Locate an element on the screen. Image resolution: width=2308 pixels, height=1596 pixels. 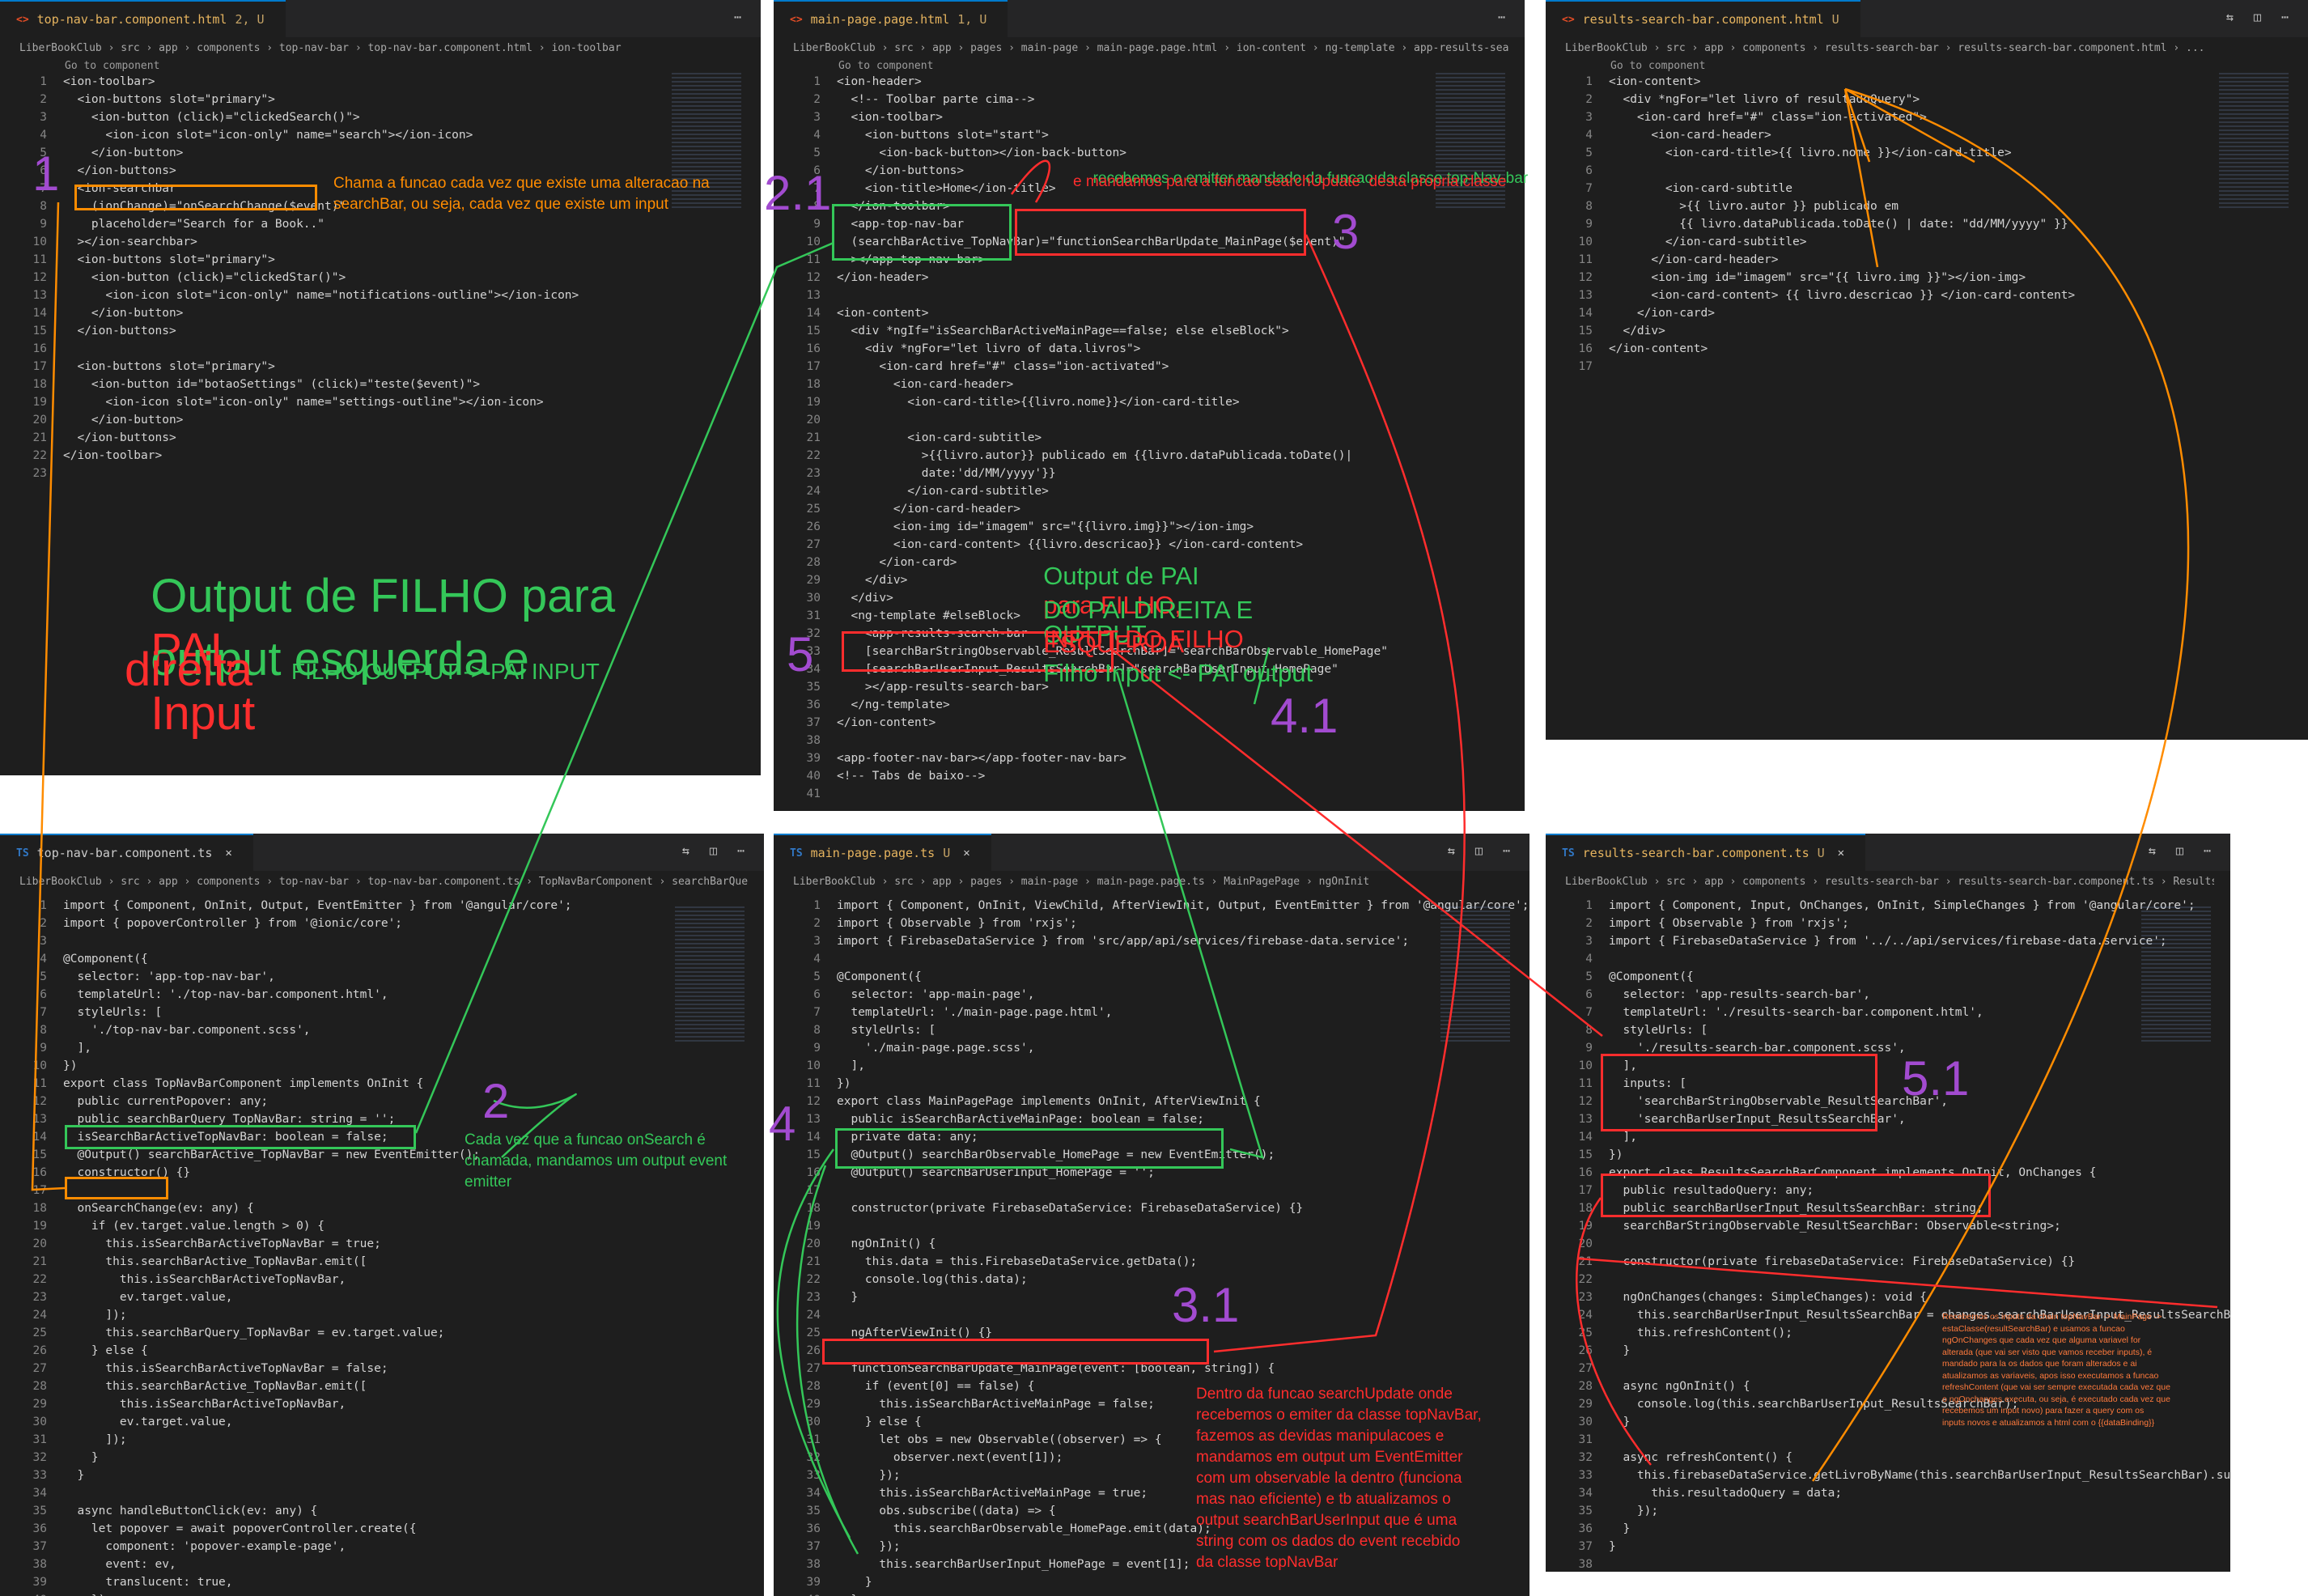
code-line: 18 <ion-card-header> is located at coordinates (1088, 385).